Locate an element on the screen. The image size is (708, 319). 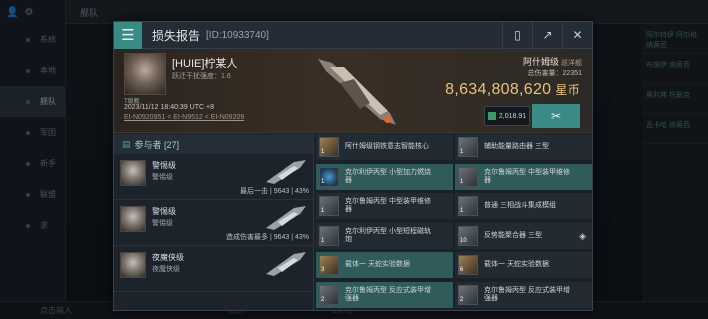
participant-ship-type: 夜魔侠级 is located at coordinates (166, 269).